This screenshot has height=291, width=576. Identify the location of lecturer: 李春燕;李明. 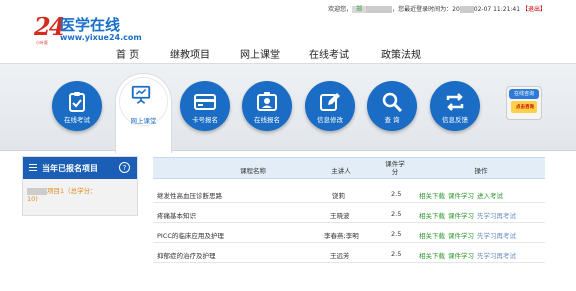
(341, 236).